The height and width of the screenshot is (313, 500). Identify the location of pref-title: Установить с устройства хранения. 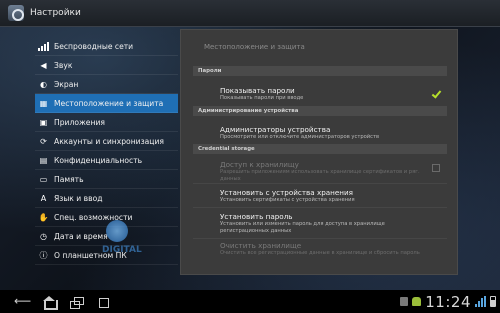
(286, 192).